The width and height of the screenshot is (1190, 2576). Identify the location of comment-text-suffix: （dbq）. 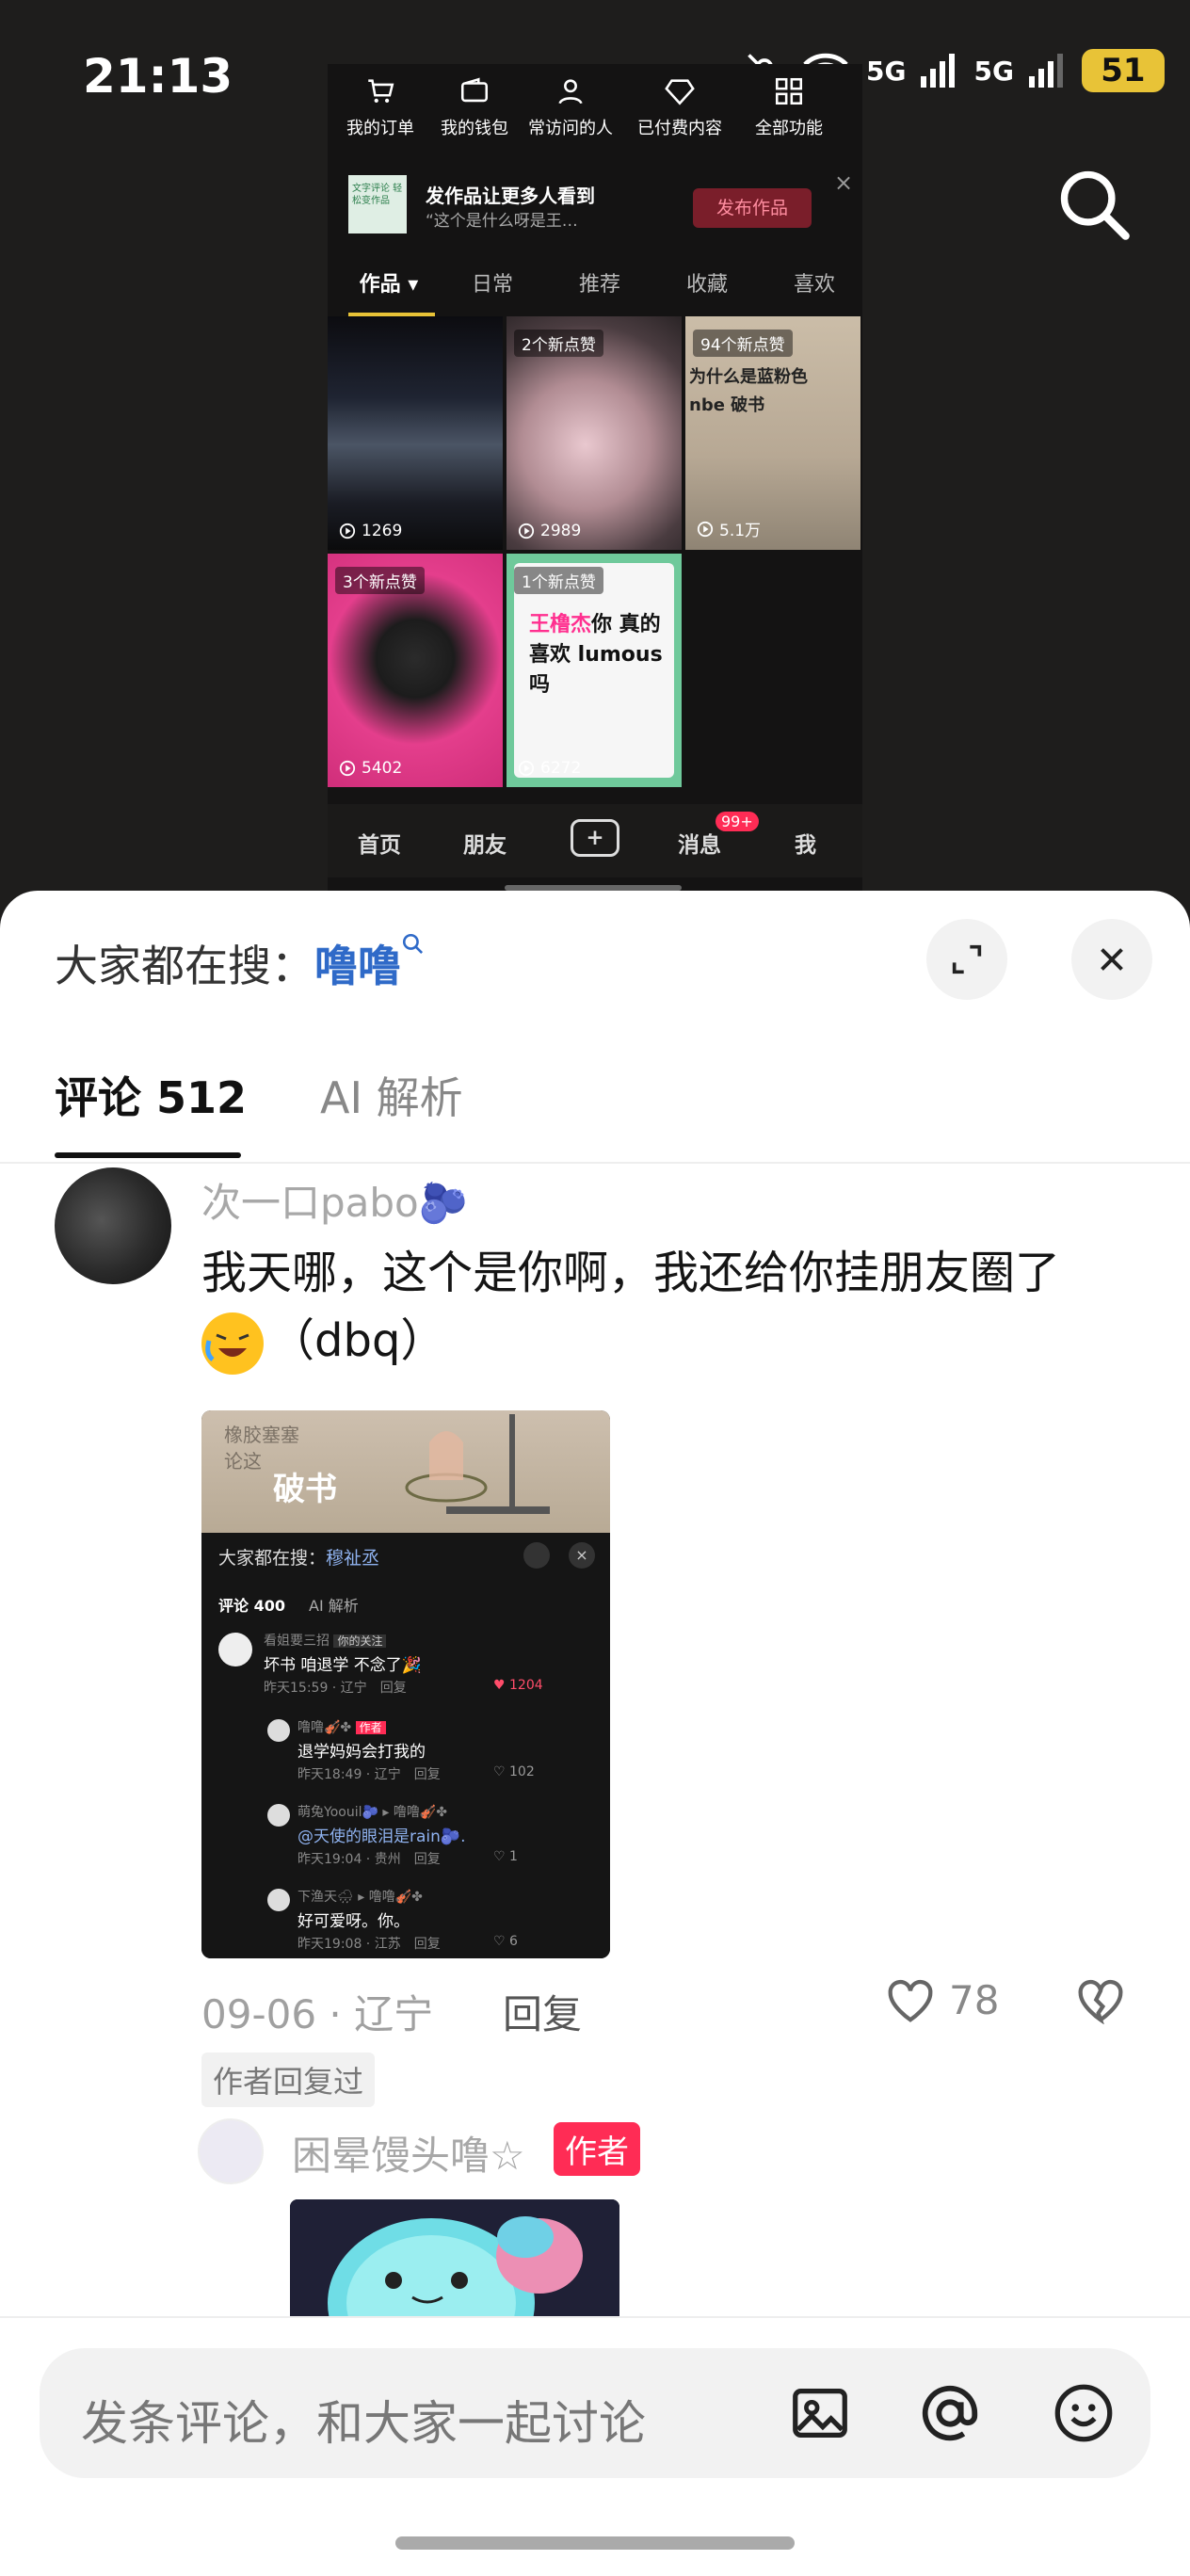
(357, 1340).